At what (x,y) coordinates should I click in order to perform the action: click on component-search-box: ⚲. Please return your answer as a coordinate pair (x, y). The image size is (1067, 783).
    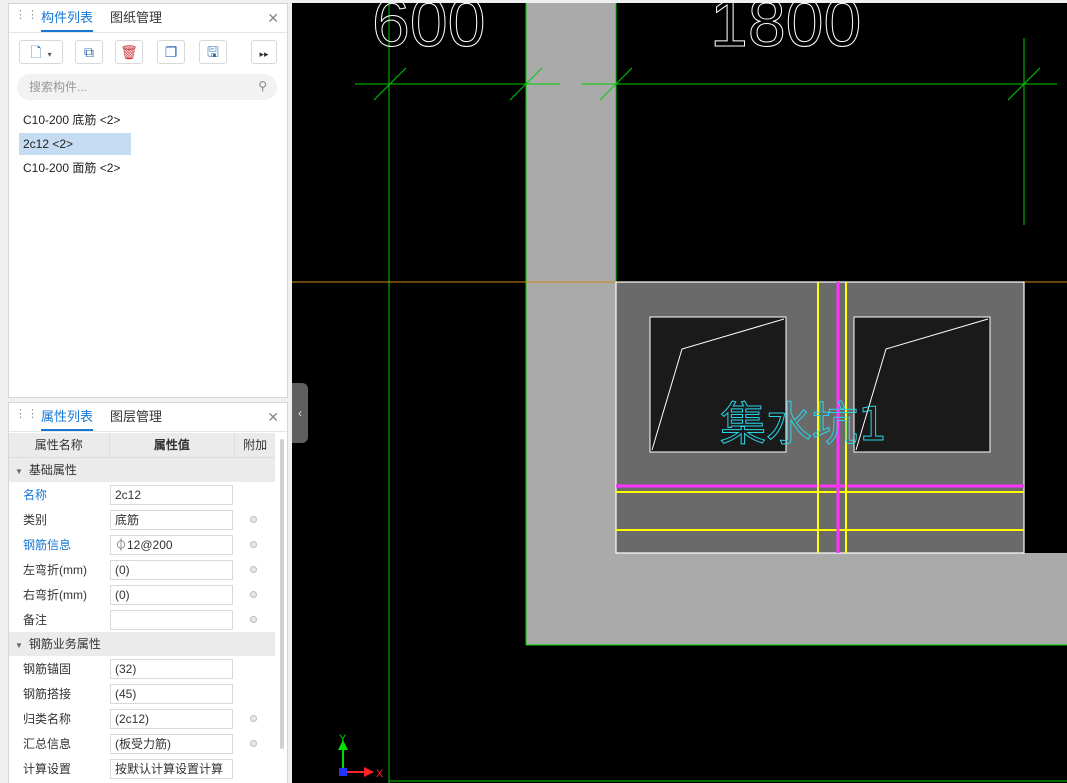
    Looking at the image, I should click on (147, 87).